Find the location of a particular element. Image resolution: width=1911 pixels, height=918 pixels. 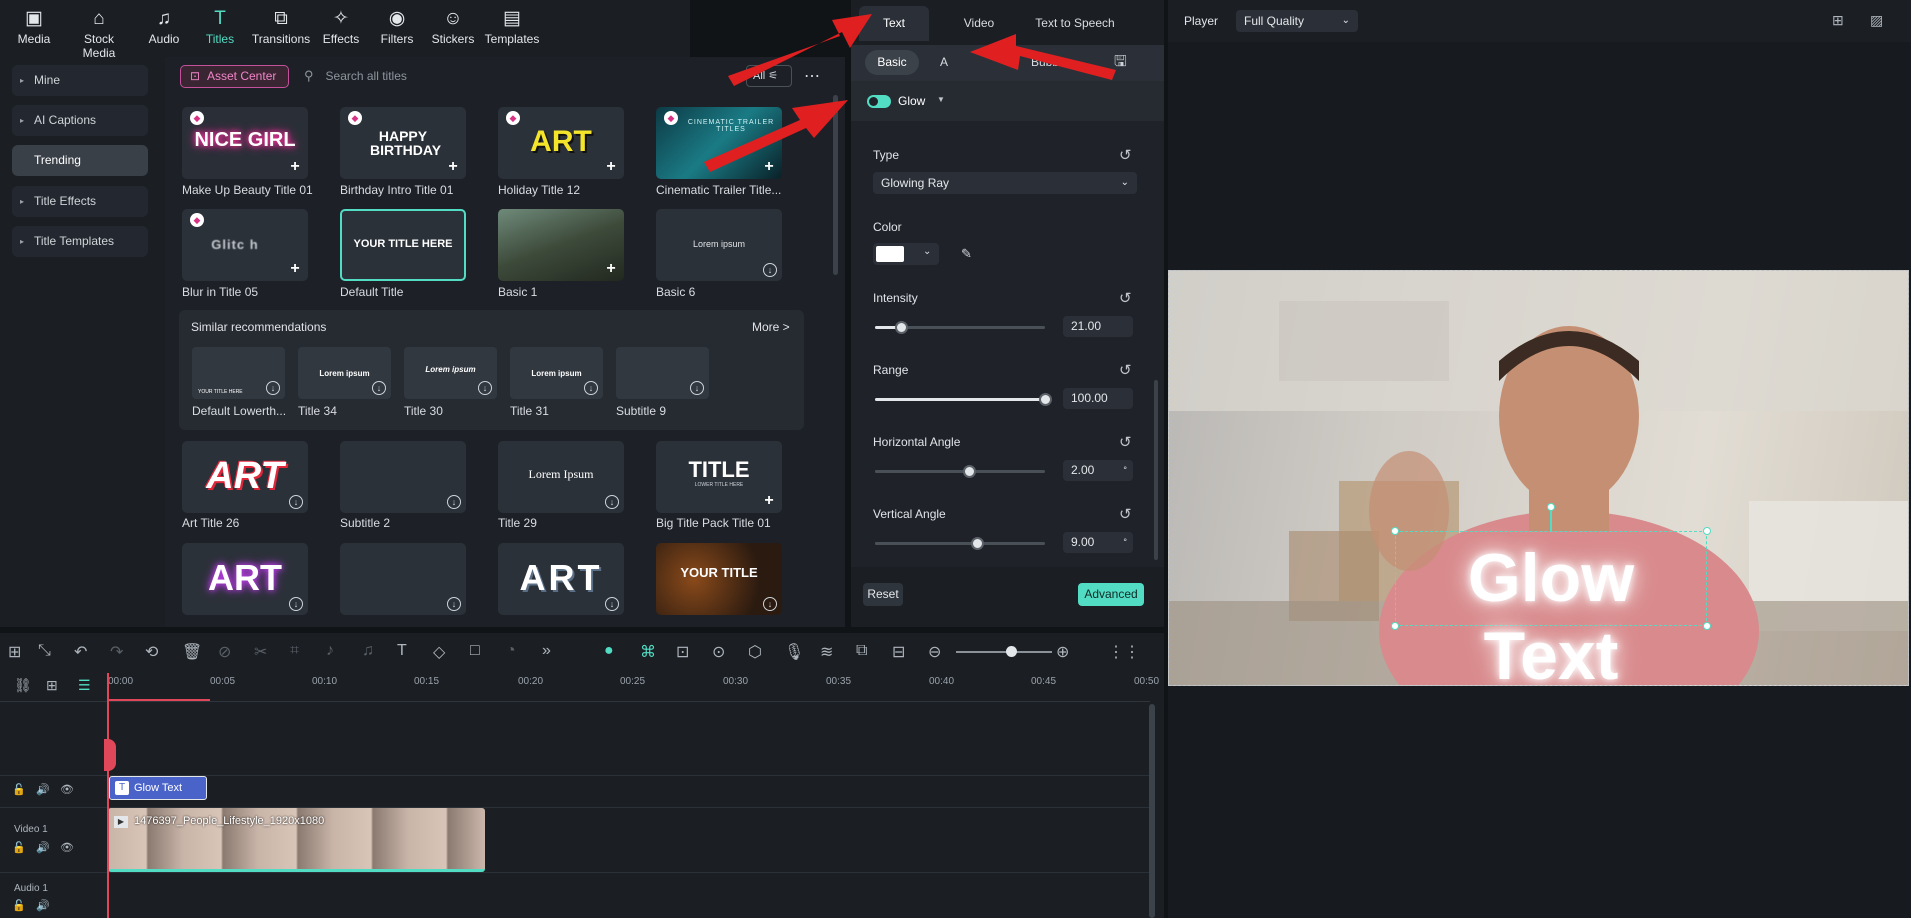

voiceover-icon: ≋ is located at coordinates (826, 652).